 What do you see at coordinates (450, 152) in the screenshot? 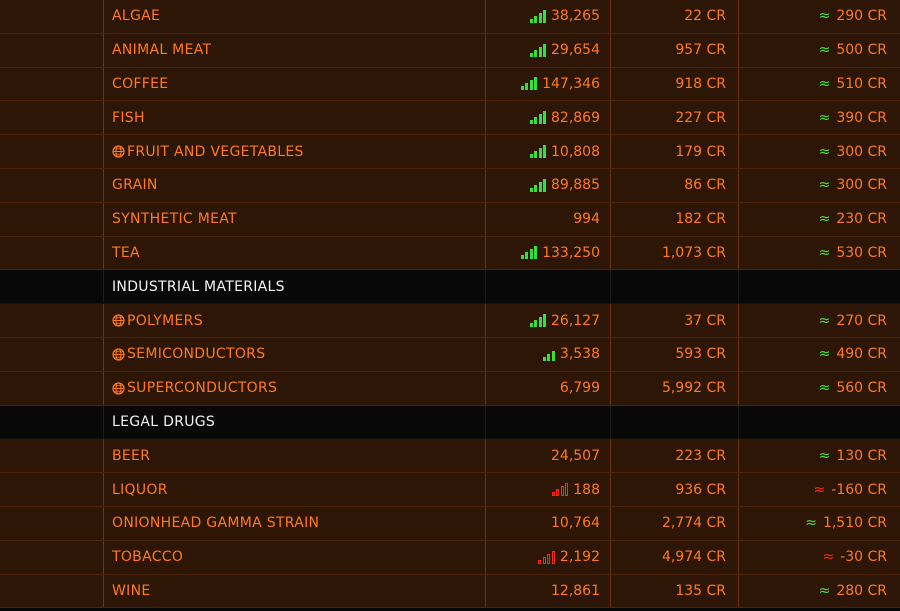
I see `commodity-row: FRUIT AND VEGETABLES 10,808 179 CR ≈300 CR` at bounding box center [450, 152].